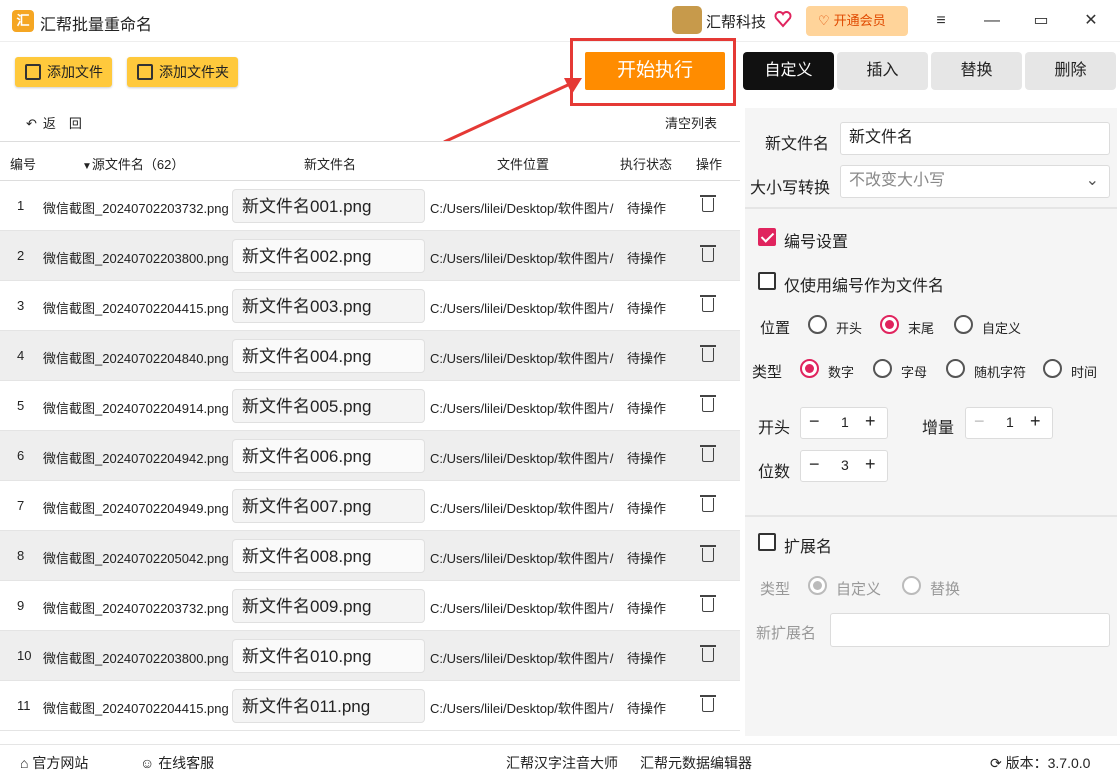 This screenshot has width=1120, height=777. Describe the element at coordinates (911, 585) in the screenshot. I see `ext-type-radio-replace` at that location.